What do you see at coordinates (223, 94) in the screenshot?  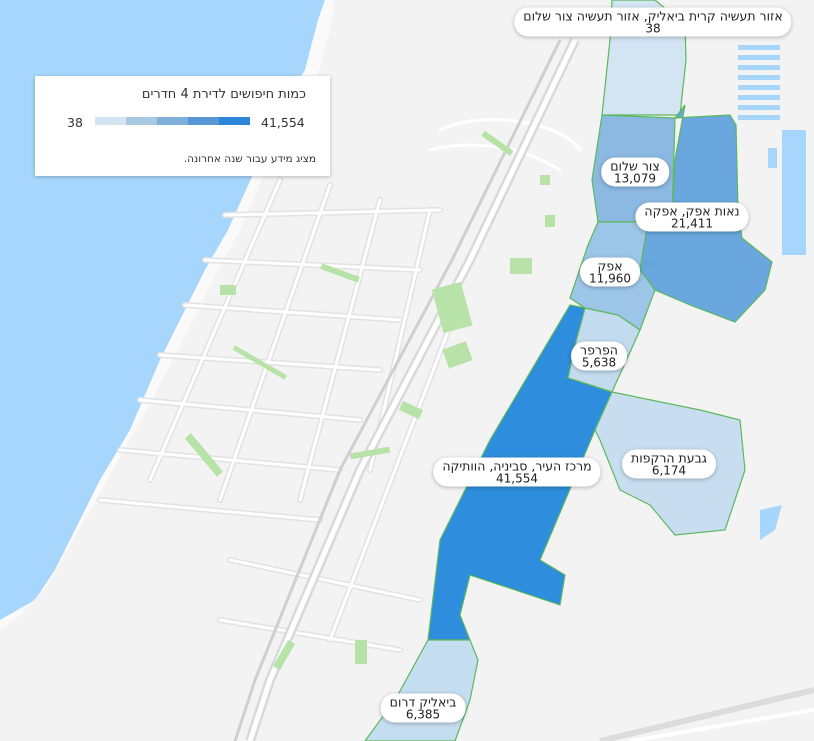 I see `legend-title: כמות חיפושים לדירת 4 חדרים` at bounding box center [223, 94].